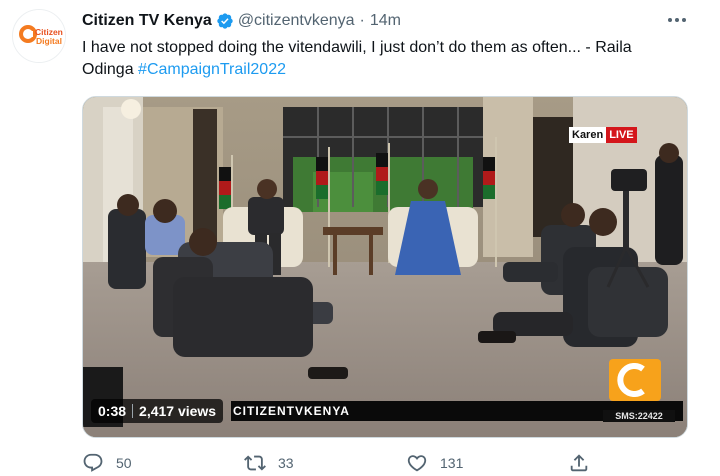 The image size is (720, 476). Describe the element at coordinates (212, 69) in the screenshot. I see `hashtag-link: #CampaignTrail2022` at that location.